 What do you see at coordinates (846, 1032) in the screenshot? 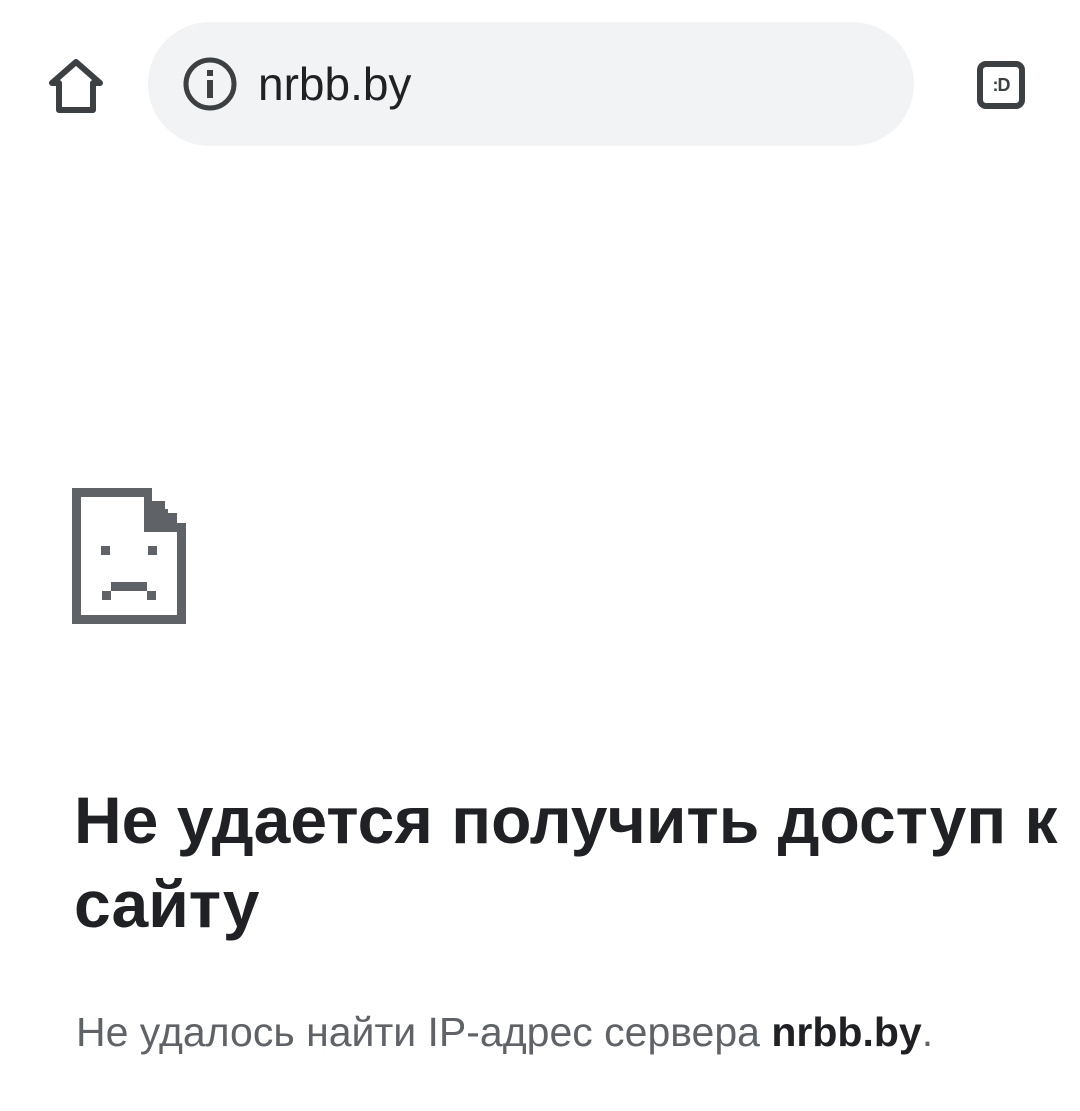
I see `error-description-host: nrbb.by` at bounding box center [846, 1032].